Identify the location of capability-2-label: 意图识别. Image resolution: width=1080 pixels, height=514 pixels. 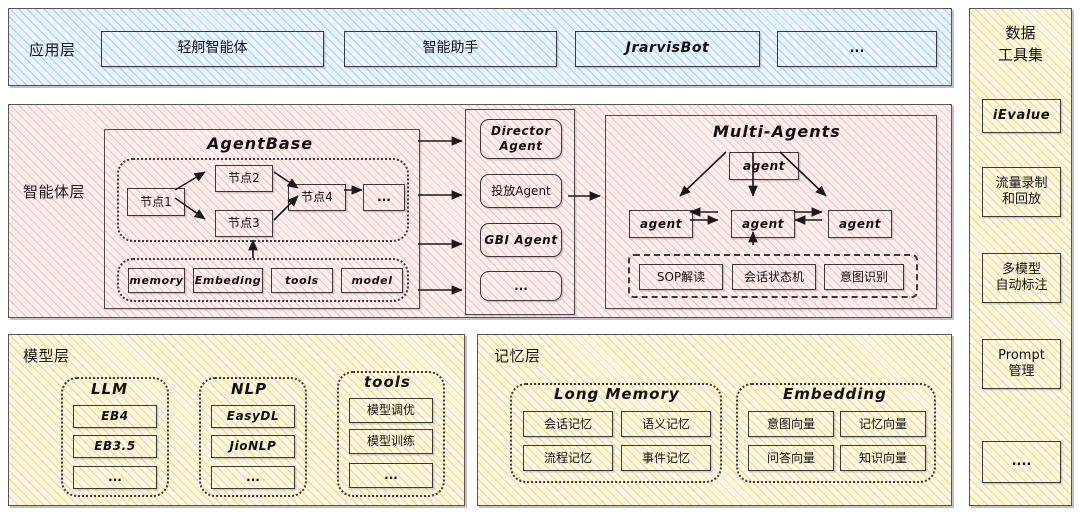
(863, 276).